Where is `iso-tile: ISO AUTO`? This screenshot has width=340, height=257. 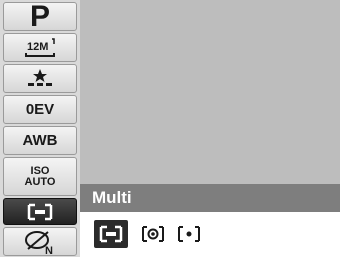
iso-tile: ISO AUTO is located at coordinates (40, 176).